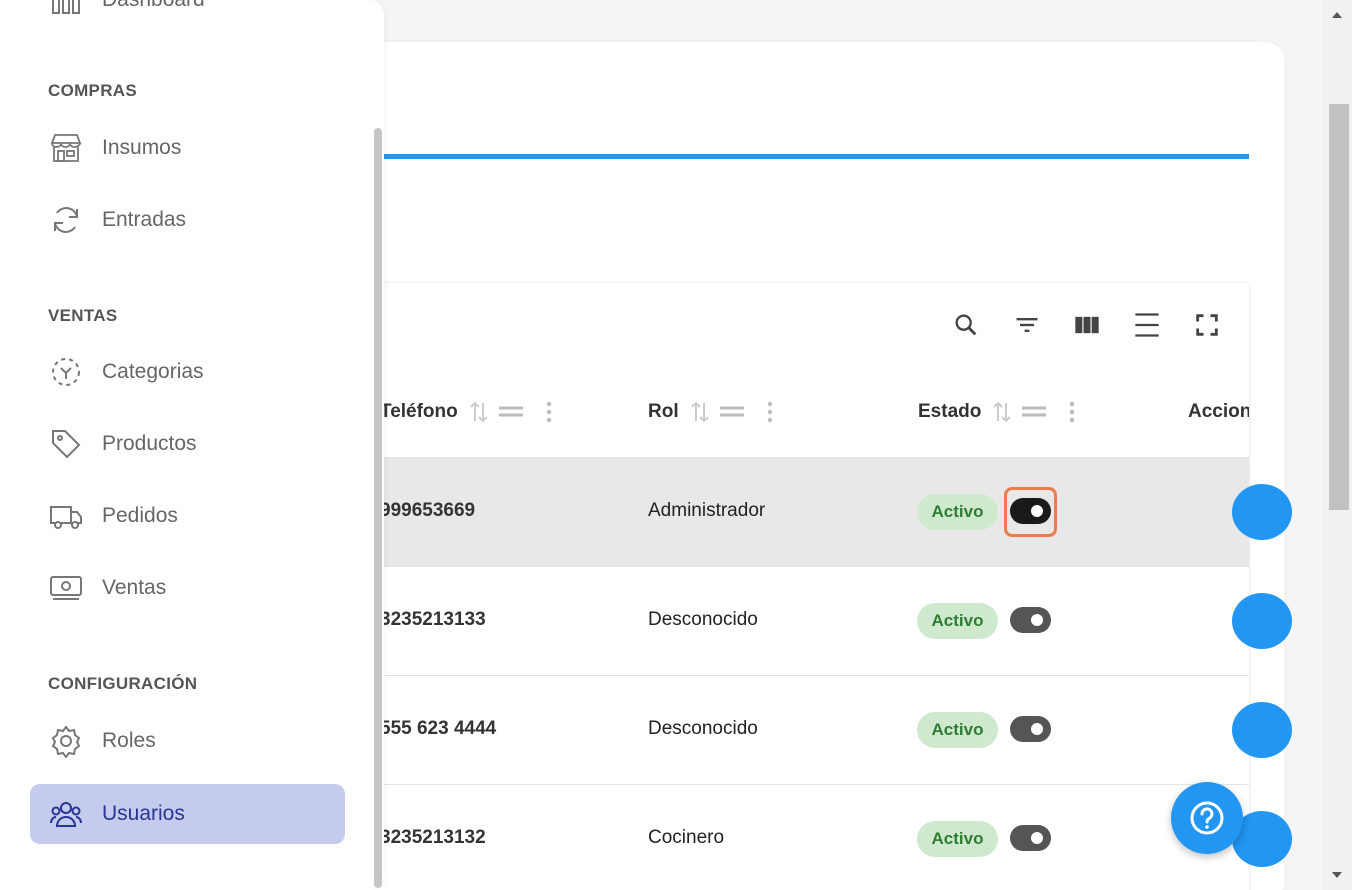  What do you see at coordinates (686, 837) in the screenshot?
I see `role-cell: Cocinero` at bounding box center [686, 837].